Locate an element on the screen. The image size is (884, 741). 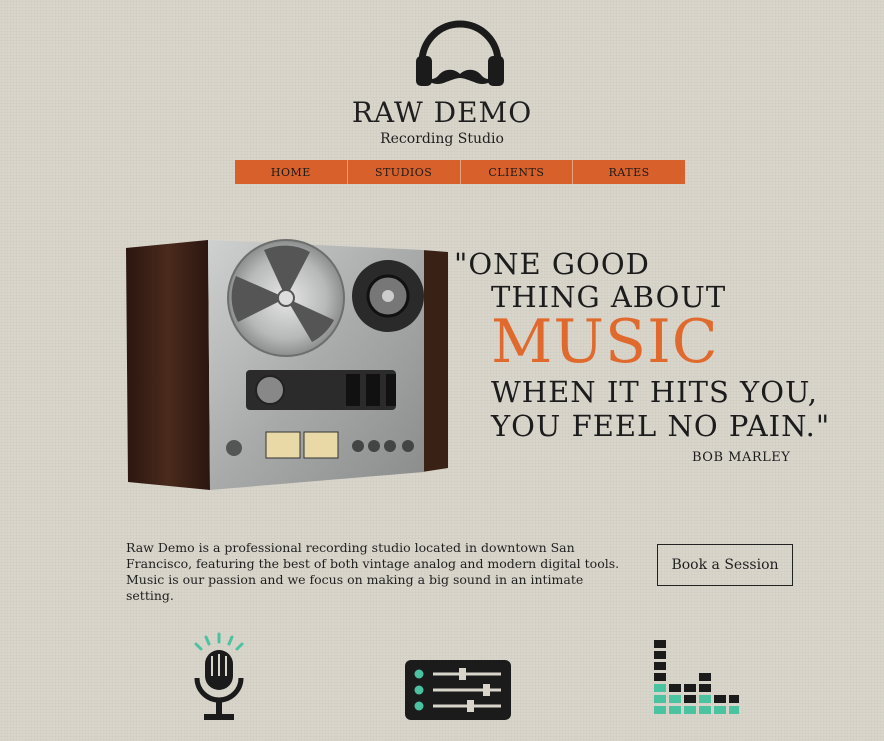
mixer-sliders-icon is located at coordinates (458, 690).